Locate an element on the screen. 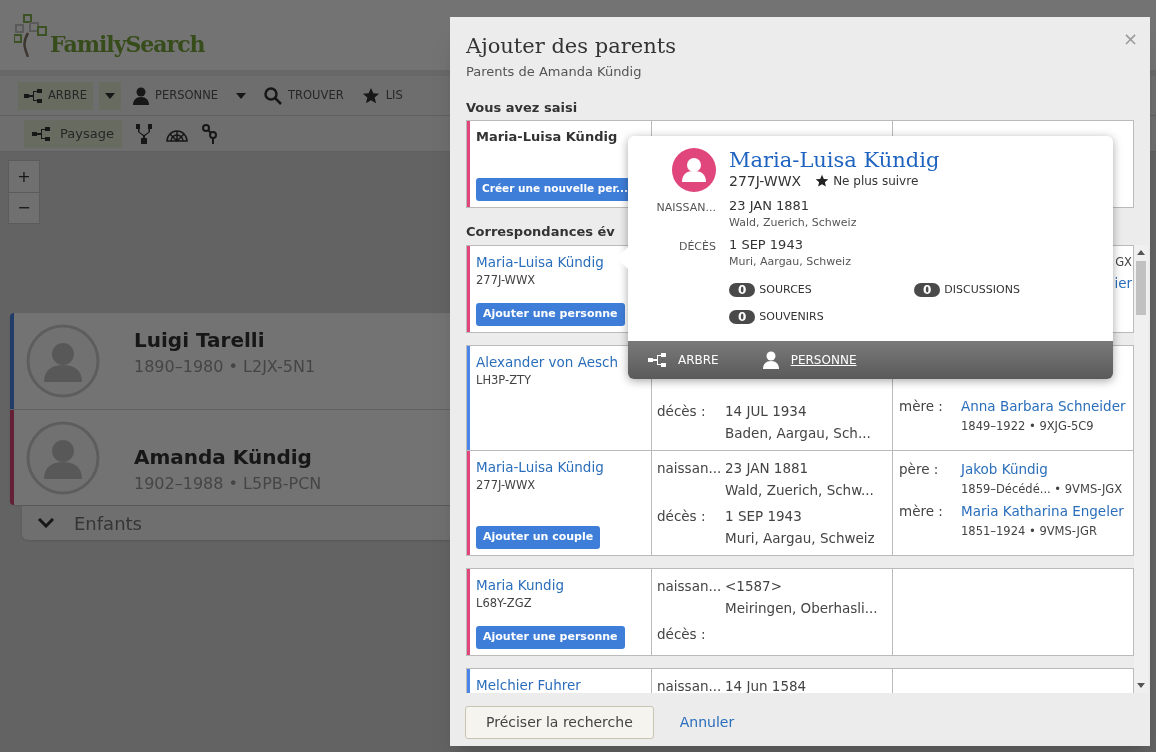 The width and height of the screenshot is (1156, 752). parent-role: père : is located at coordinates (919, 469).